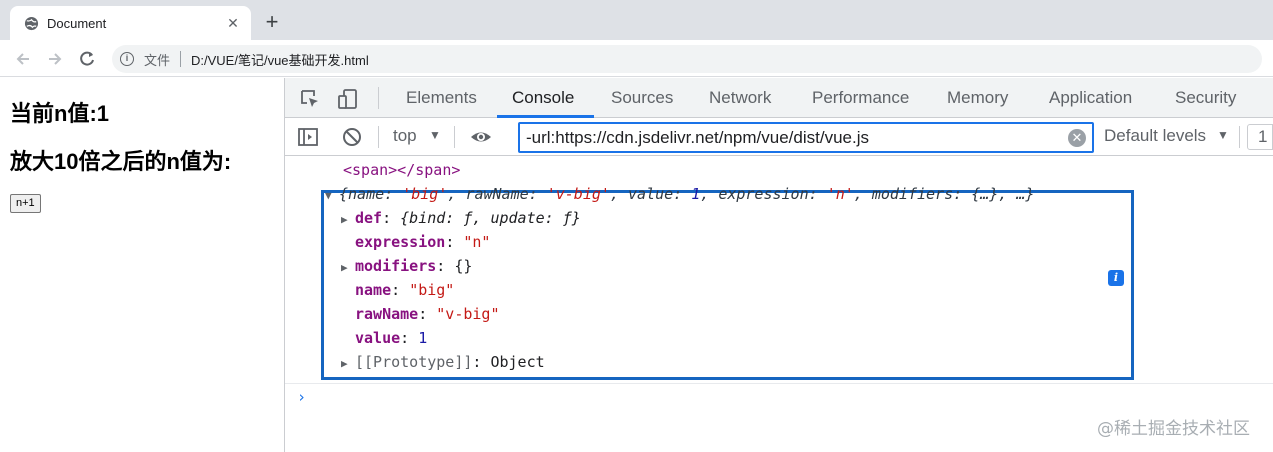  I want to click on browser-toolbar: i 文件 D:/VUE/笔记/vue基础开发.html, so click(636, 58).